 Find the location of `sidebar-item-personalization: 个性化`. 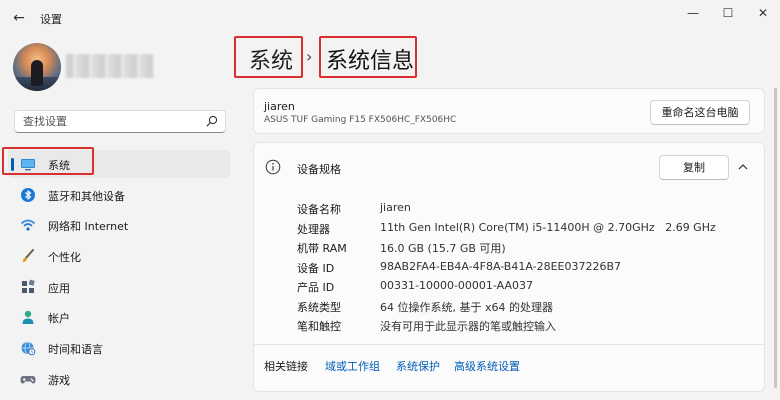

sidebar-item-personalization: 个性化 is located at coordinates (119, 256).